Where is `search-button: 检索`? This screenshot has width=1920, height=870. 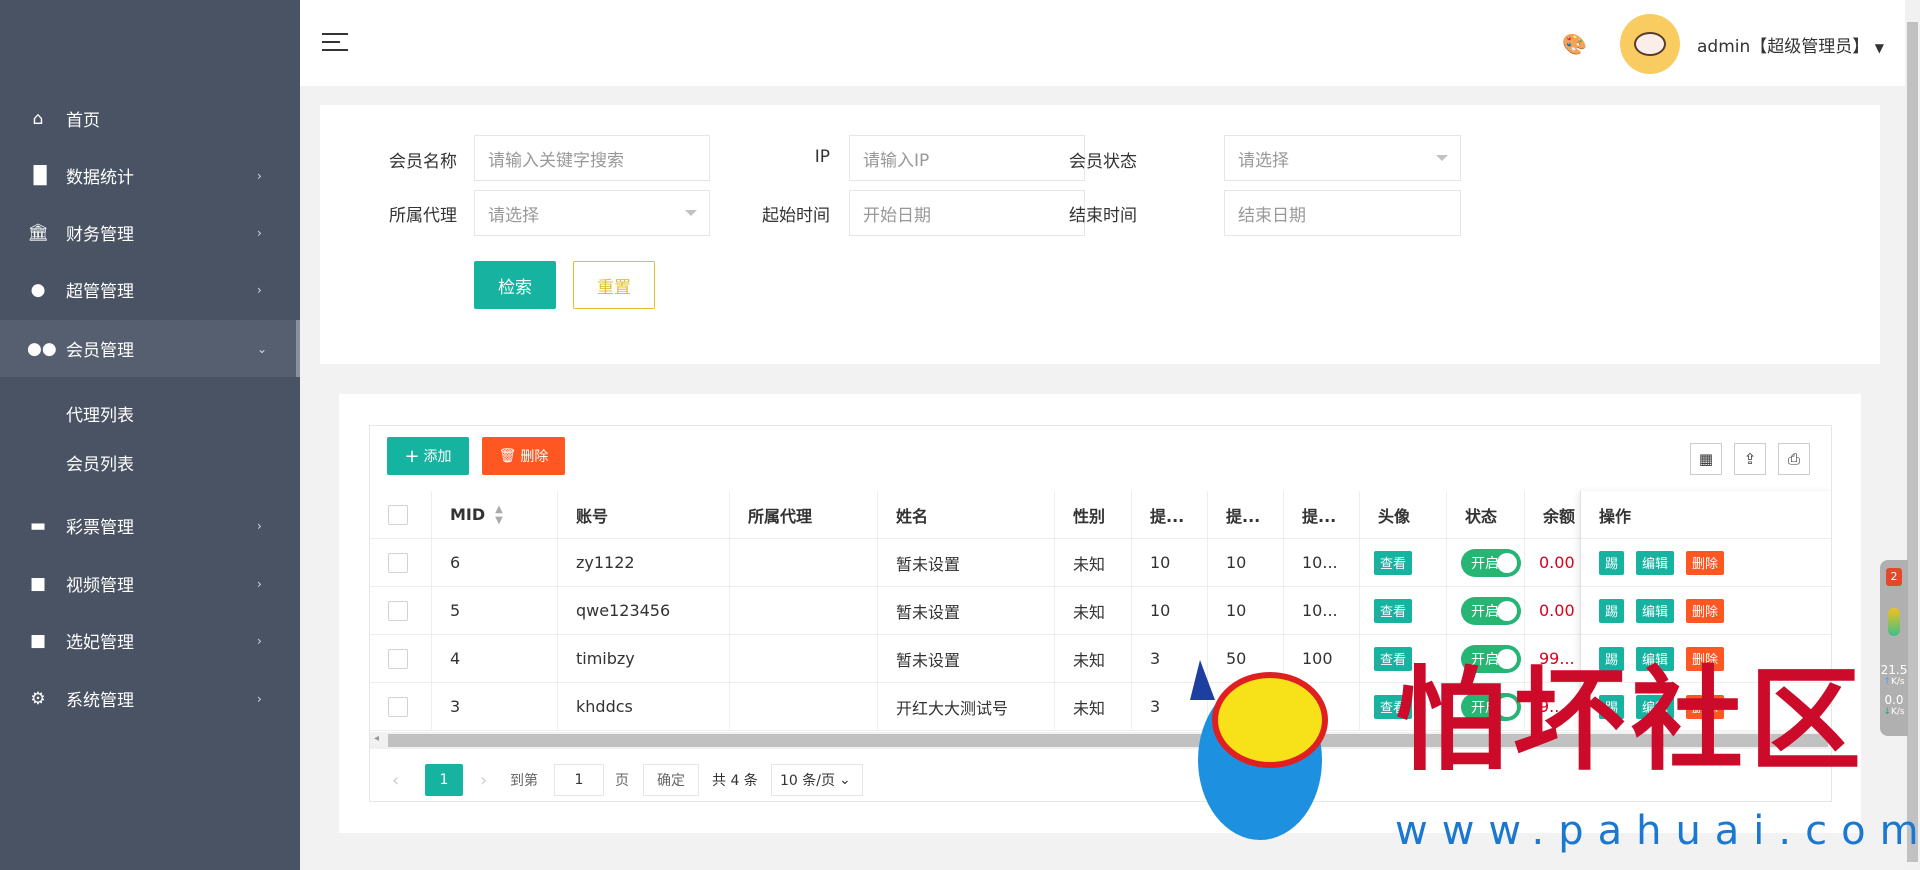 search-button: 检索 is located at coordinates (515, 285).